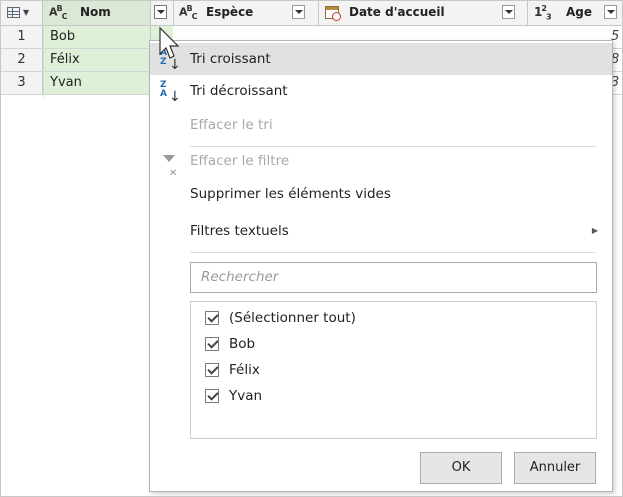 This screenshot has width=623, height=497. What do you see at coordinates (555, 468) in the screenshot?
I see `cancel-button: Annuler` at bounding box center [555, 468].